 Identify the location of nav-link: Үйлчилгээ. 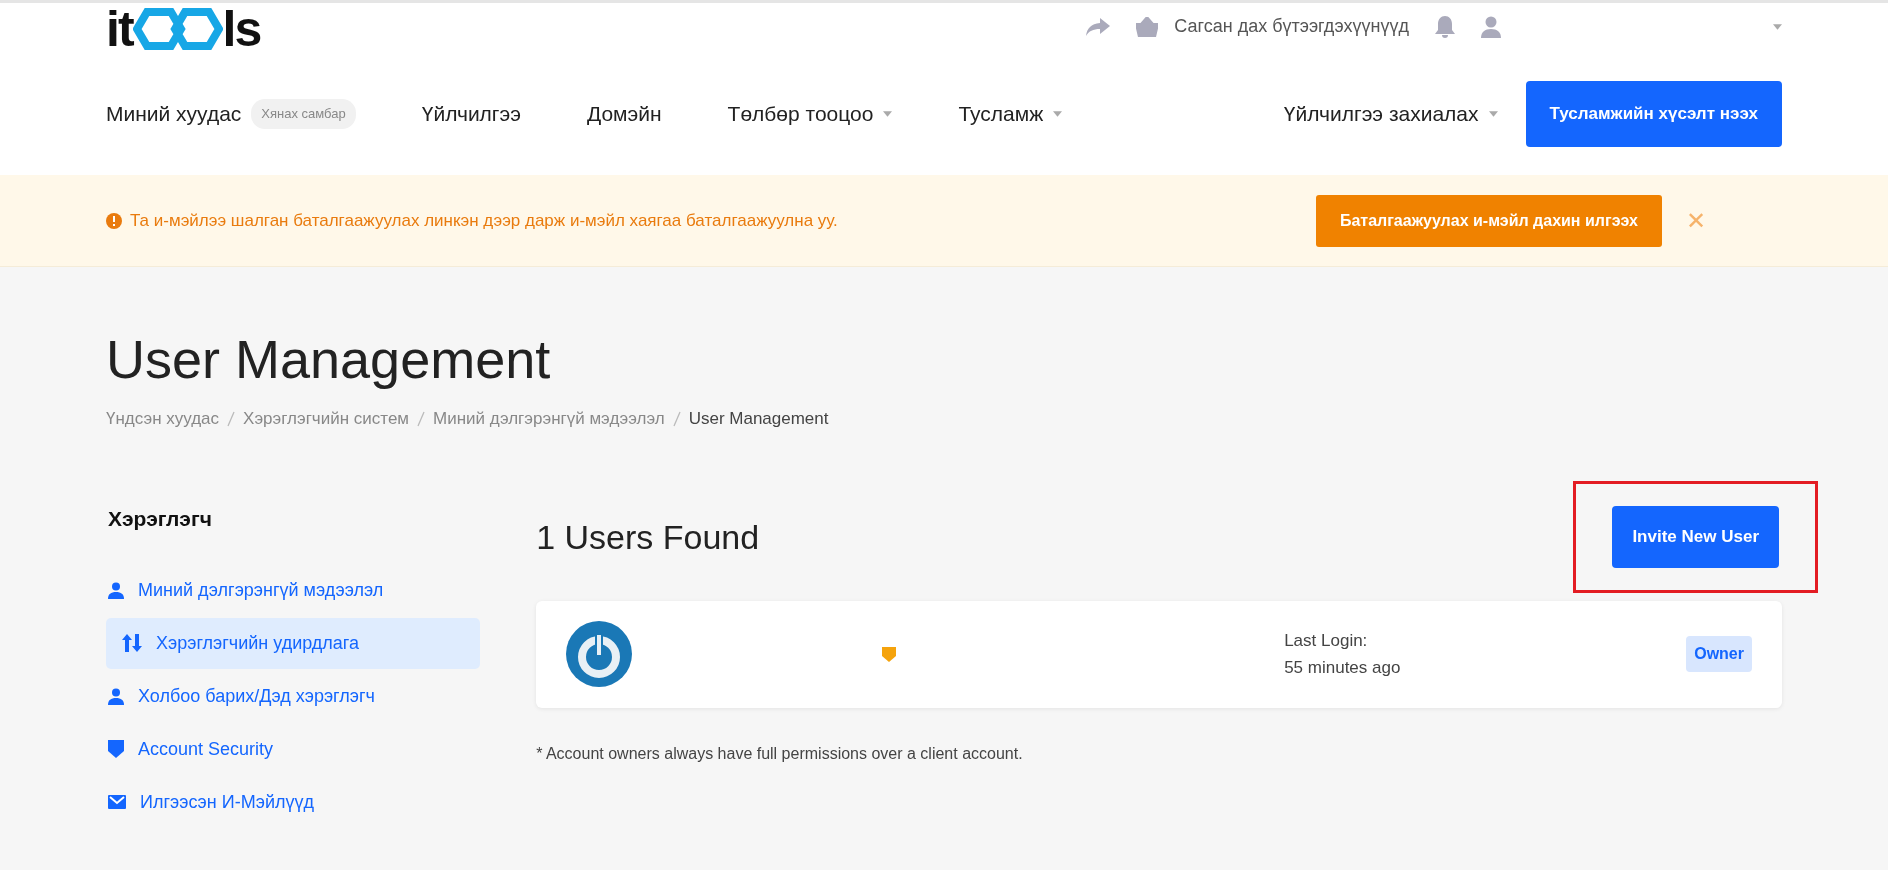
(471, 114).